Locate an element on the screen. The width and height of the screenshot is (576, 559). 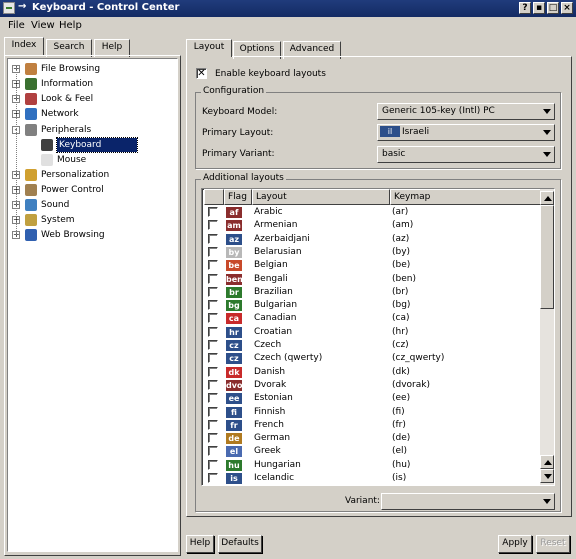
column-header-keymap: Keymap is located at coordinates (465, 197).